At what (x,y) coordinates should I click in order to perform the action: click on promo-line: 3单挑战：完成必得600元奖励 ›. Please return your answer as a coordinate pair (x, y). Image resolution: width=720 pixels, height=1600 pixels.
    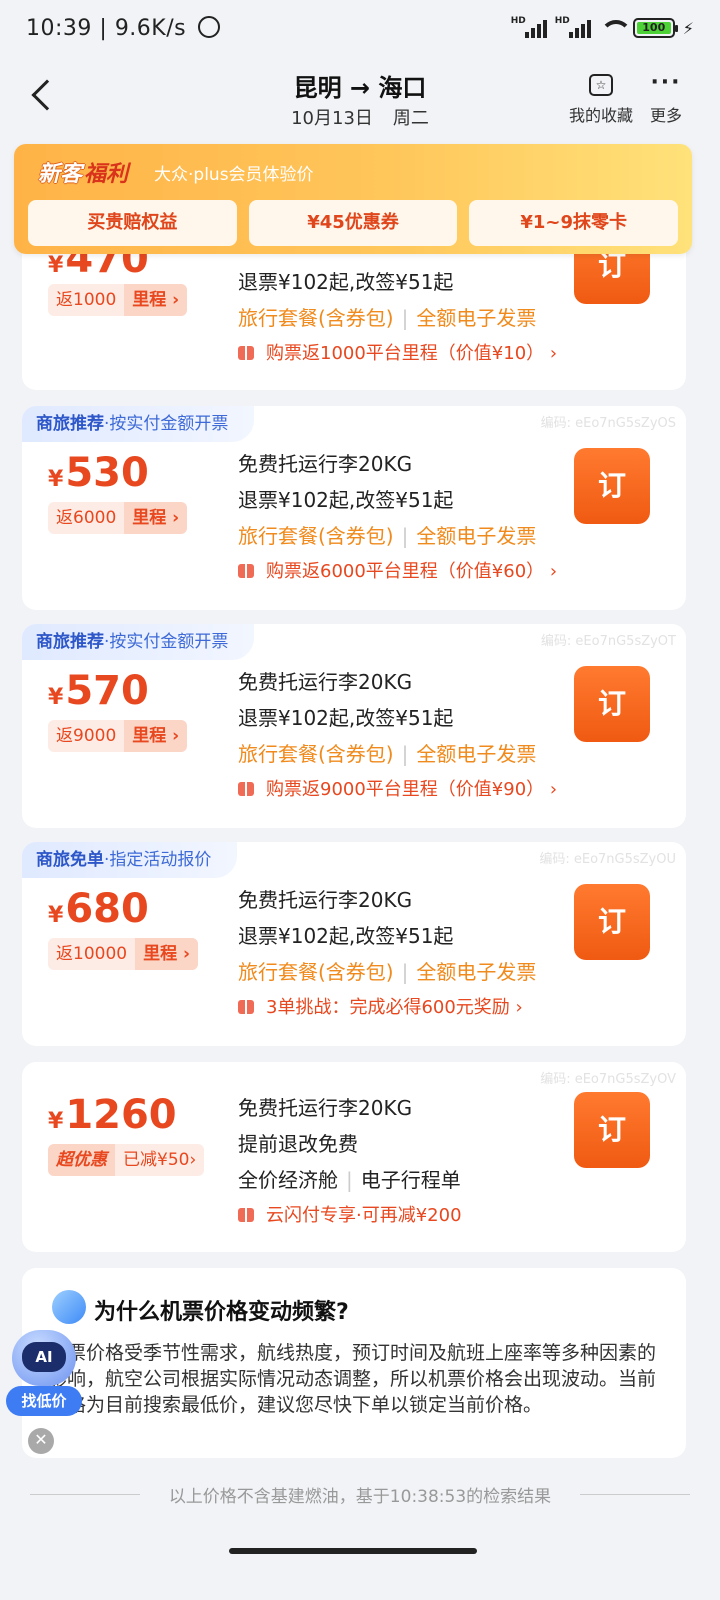
    Looking at the image, I should click on (387, 1008).